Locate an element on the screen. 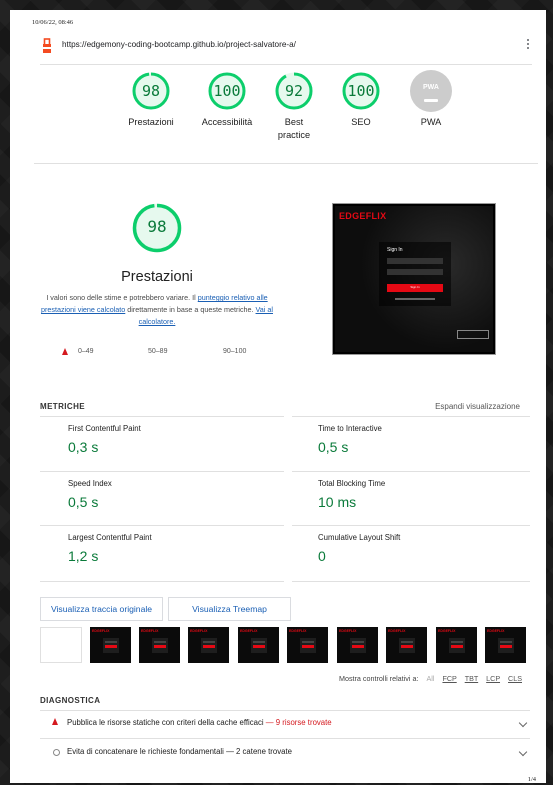  gauge-label: PWA is located at coordinates (431, 122).